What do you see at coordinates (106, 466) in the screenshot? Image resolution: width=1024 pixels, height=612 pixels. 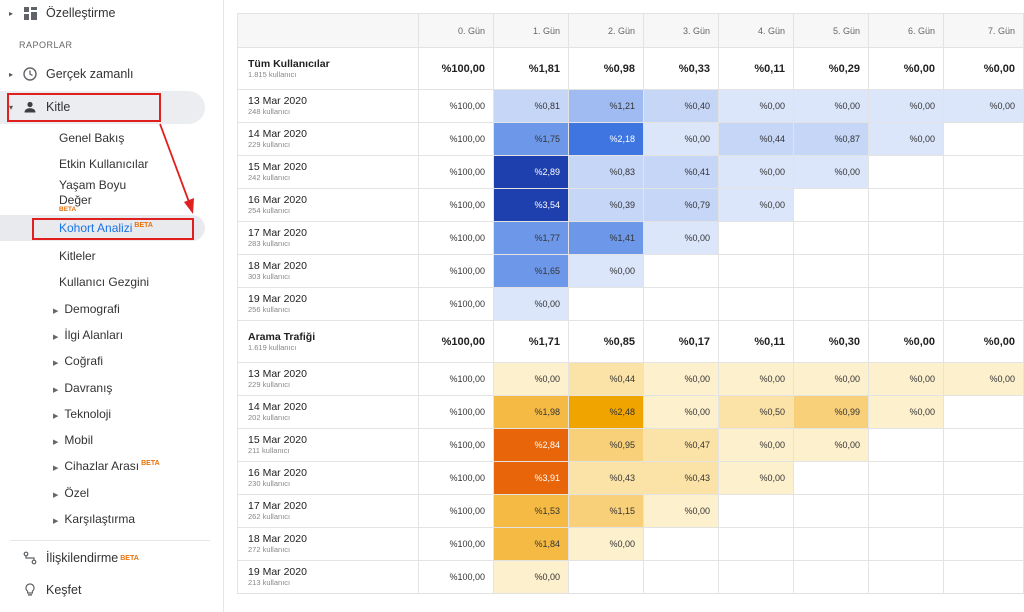 I see `sidebar-item-cross-device: ▶ Cihazlar Arası BETA` at bounding box center [106, 466].